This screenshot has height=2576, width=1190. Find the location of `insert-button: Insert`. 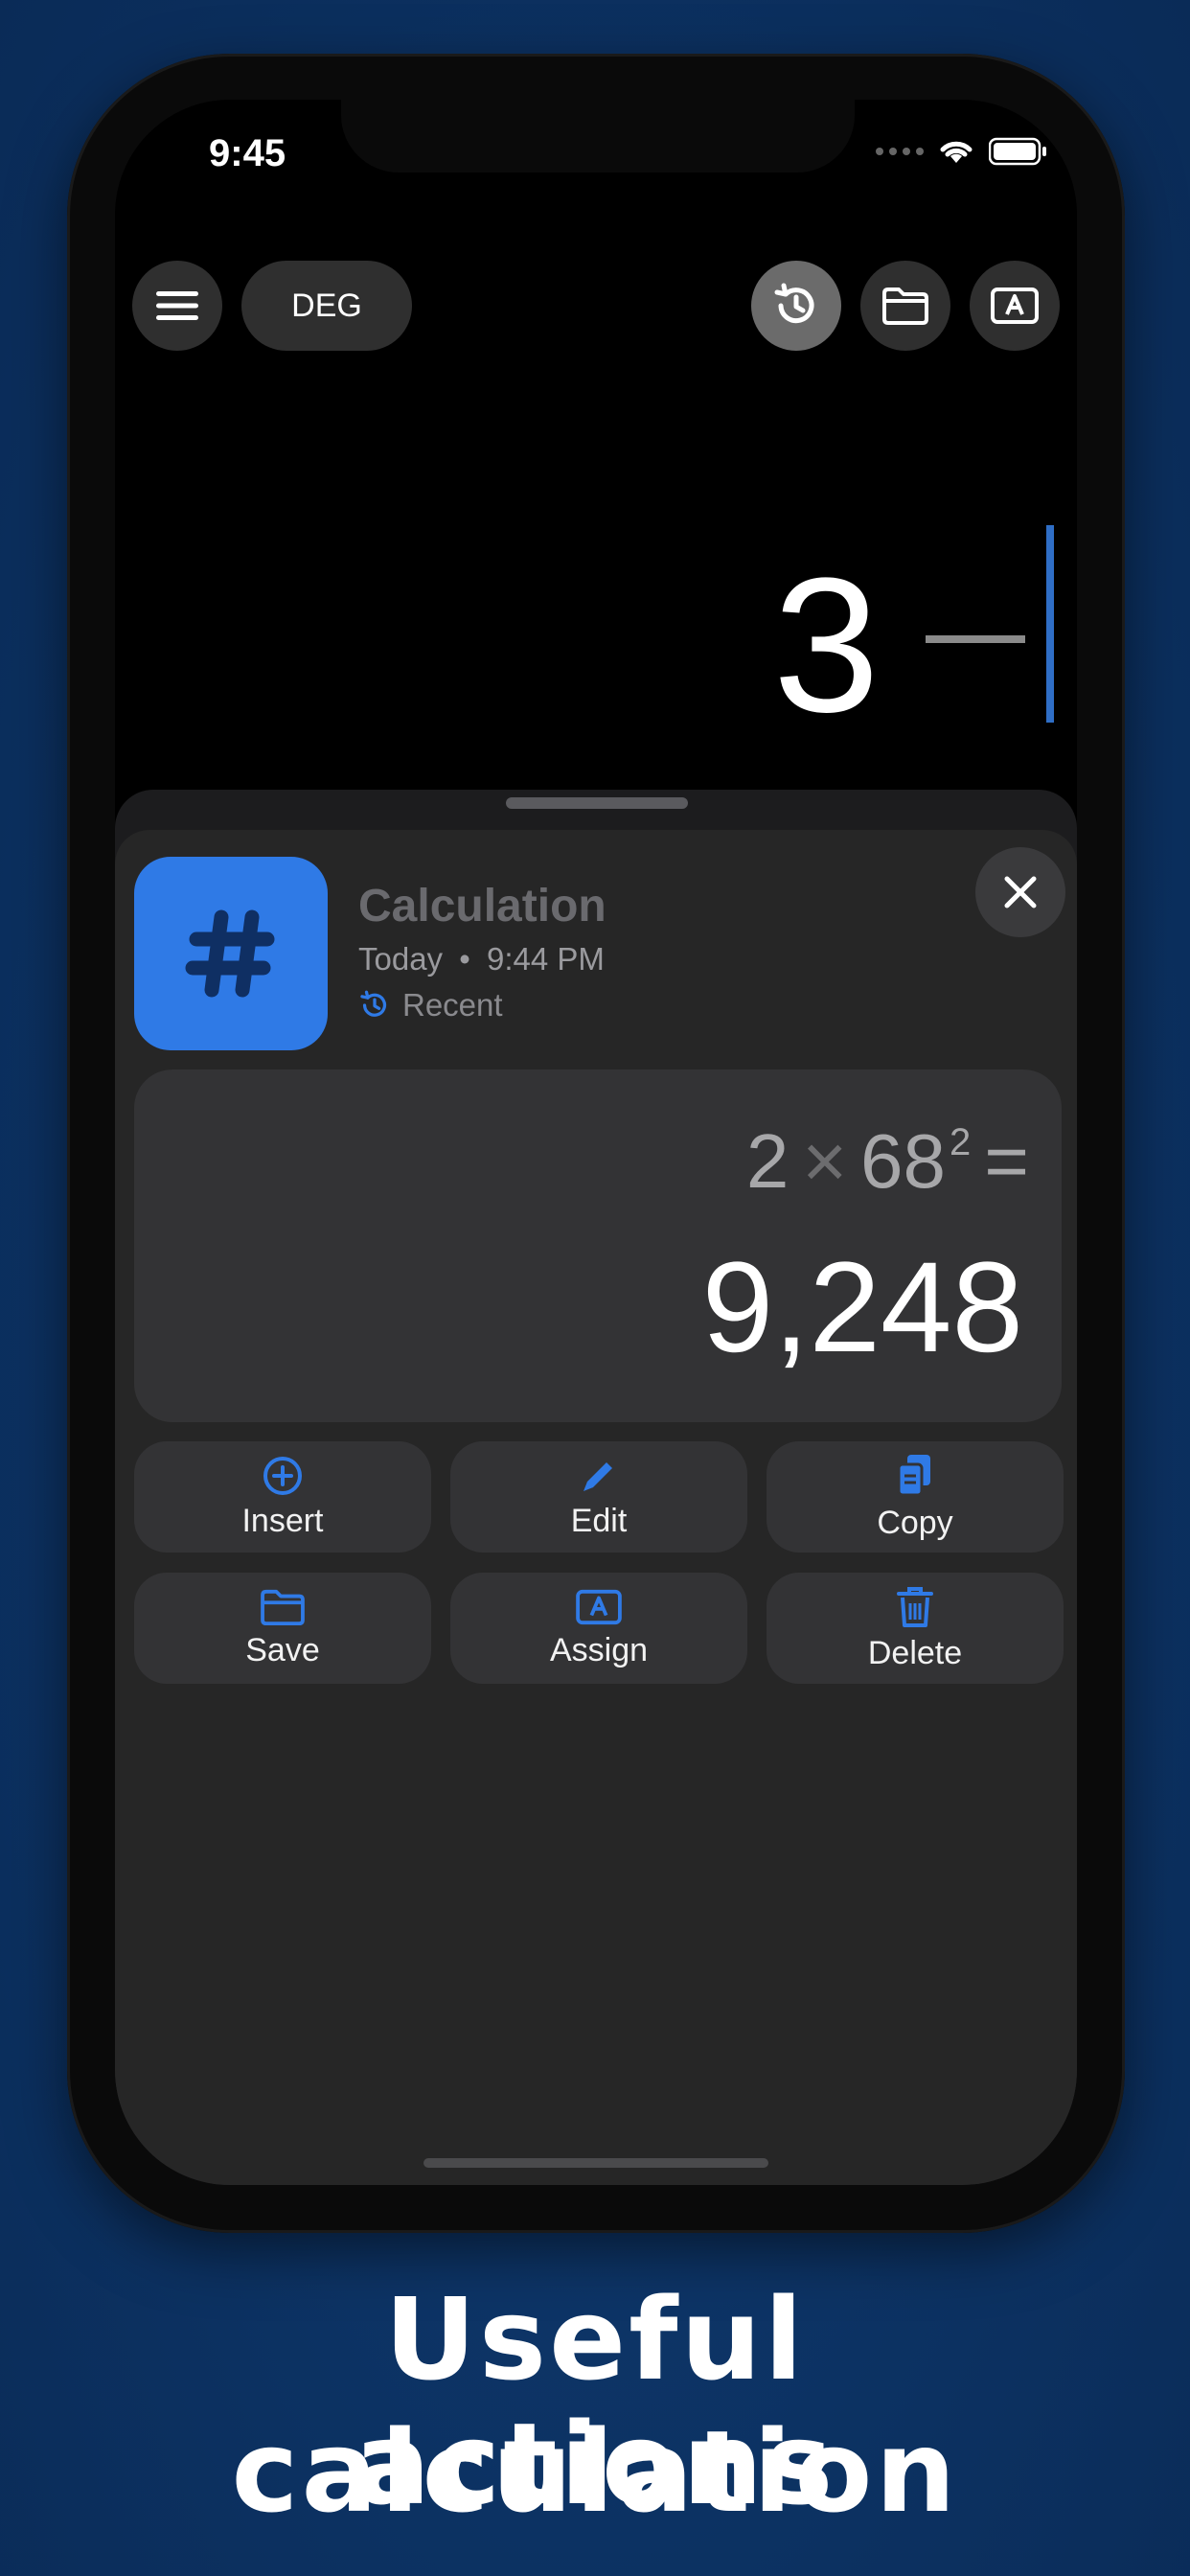

insert-button: Insert is located at coordinates (282, 1496).